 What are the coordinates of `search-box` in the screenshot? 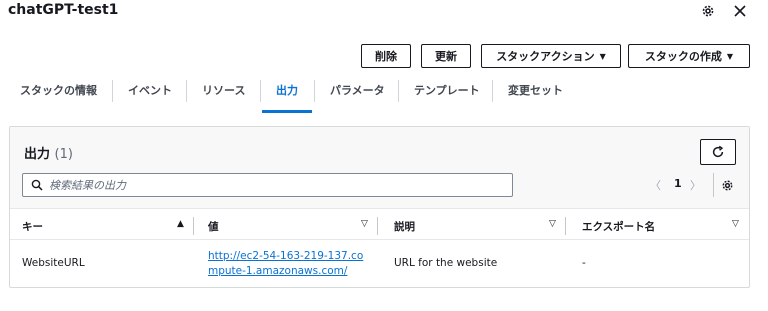 It's located at (267, 185).